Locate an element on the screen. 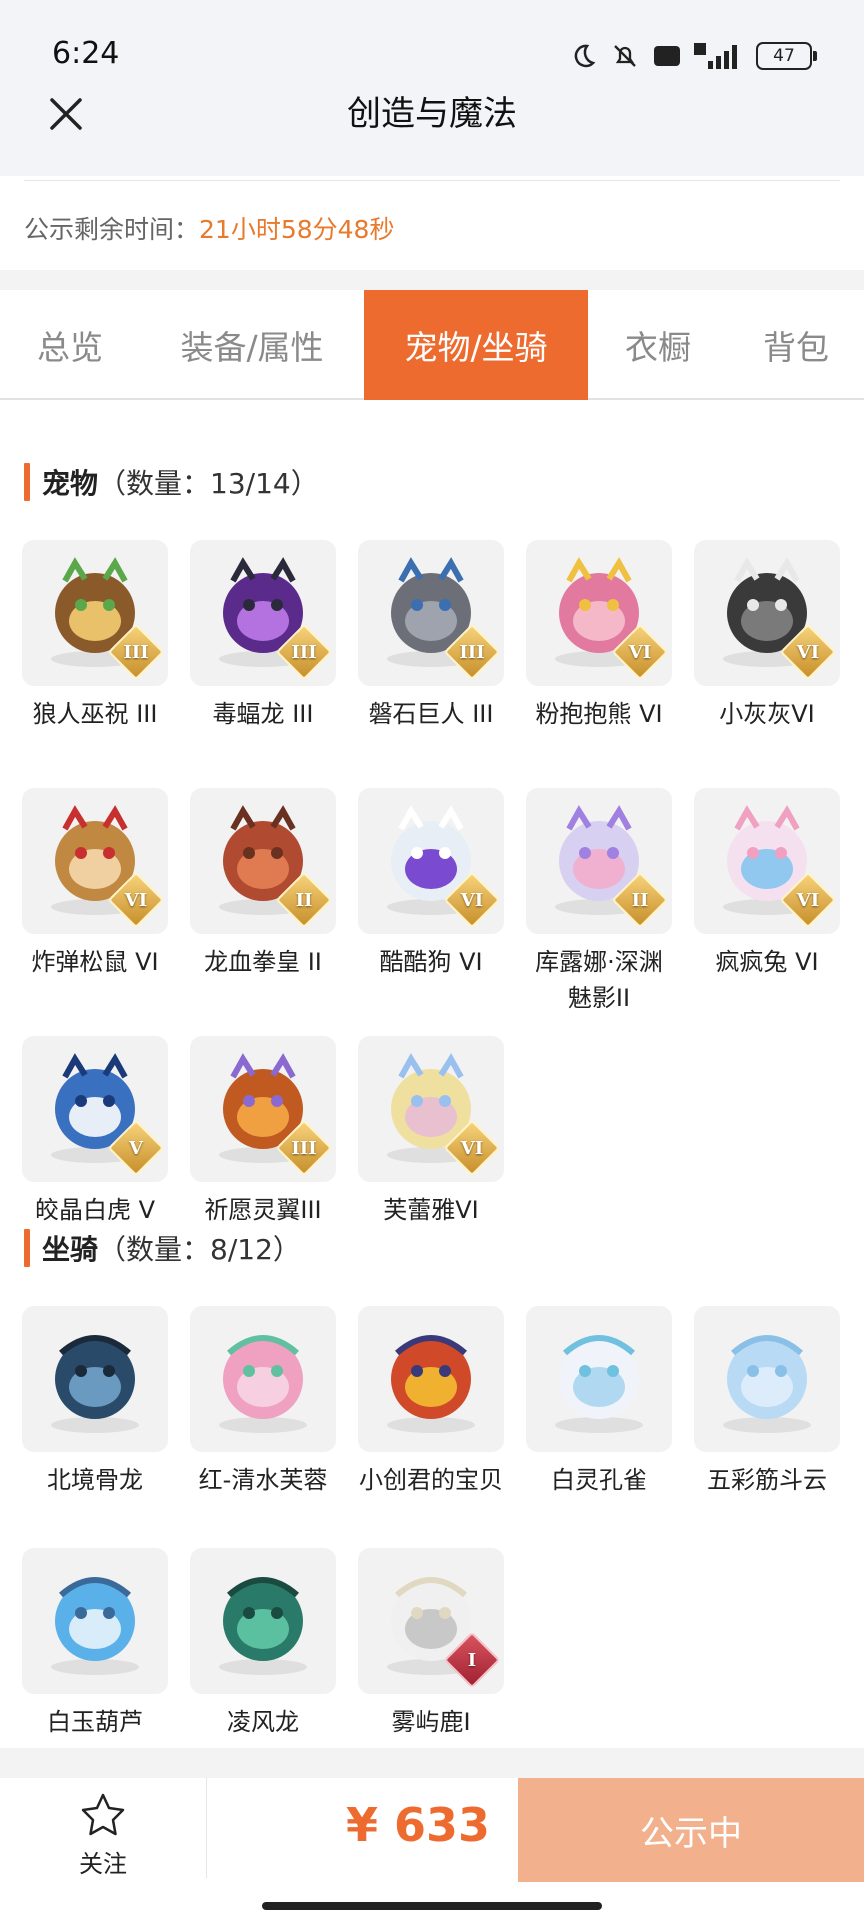 This screenshot has height=1920, width=864. red-lotus-icon is located at coordinates (263, 1379).